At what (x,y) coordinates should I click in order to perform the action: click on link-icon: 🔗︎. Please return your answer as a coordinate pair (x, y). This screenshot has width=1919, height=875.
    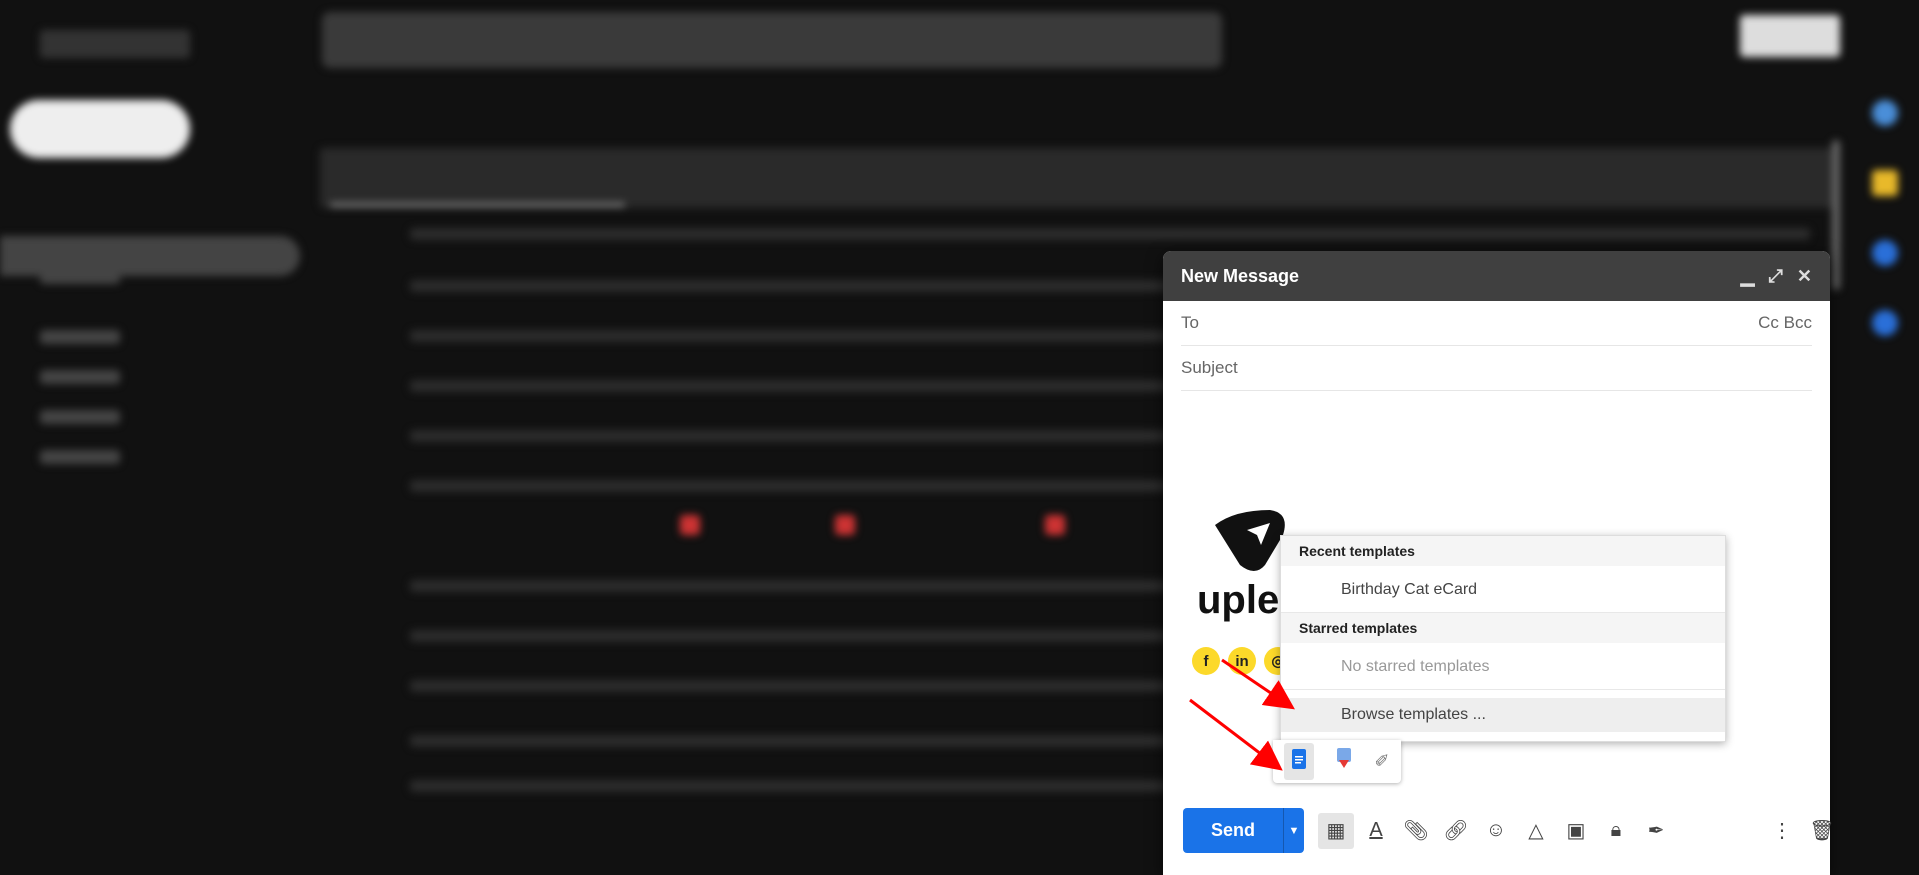
    Looking at the image, I should click on (1456, 831).